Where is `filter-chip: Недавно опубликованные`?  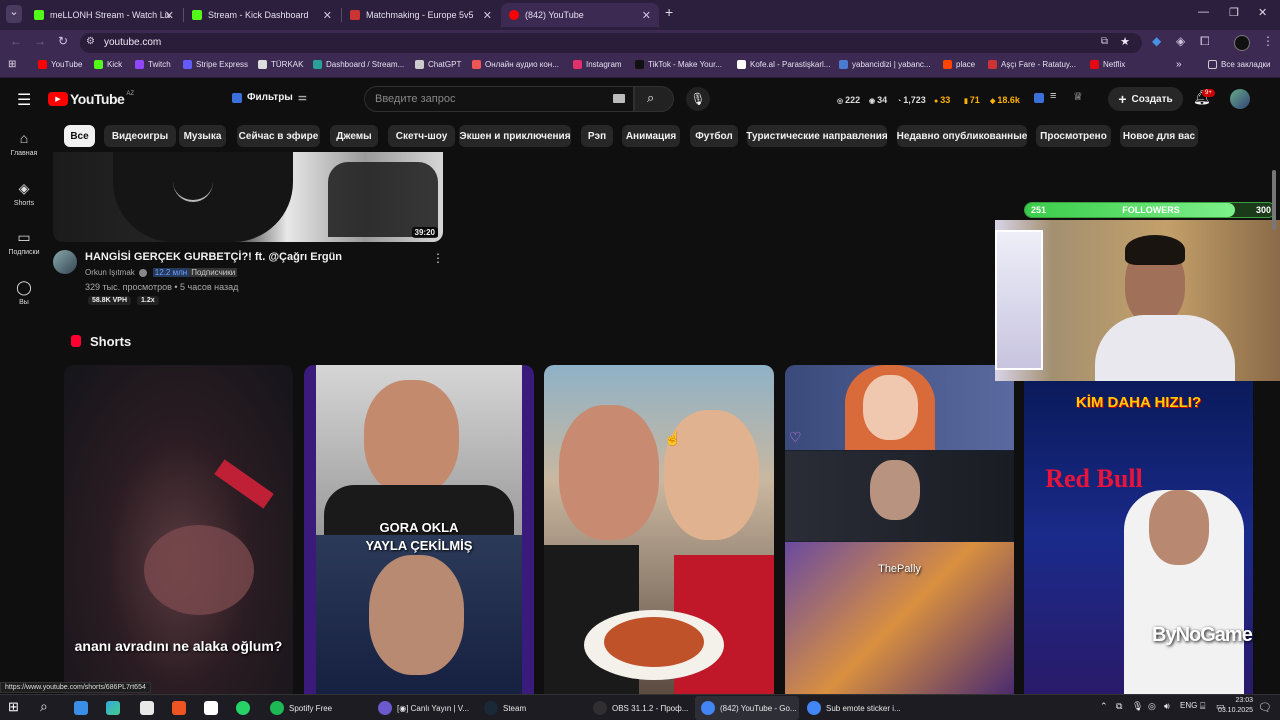
filter-chip: Недавно опубликованные is located at coordinates (962, 136).